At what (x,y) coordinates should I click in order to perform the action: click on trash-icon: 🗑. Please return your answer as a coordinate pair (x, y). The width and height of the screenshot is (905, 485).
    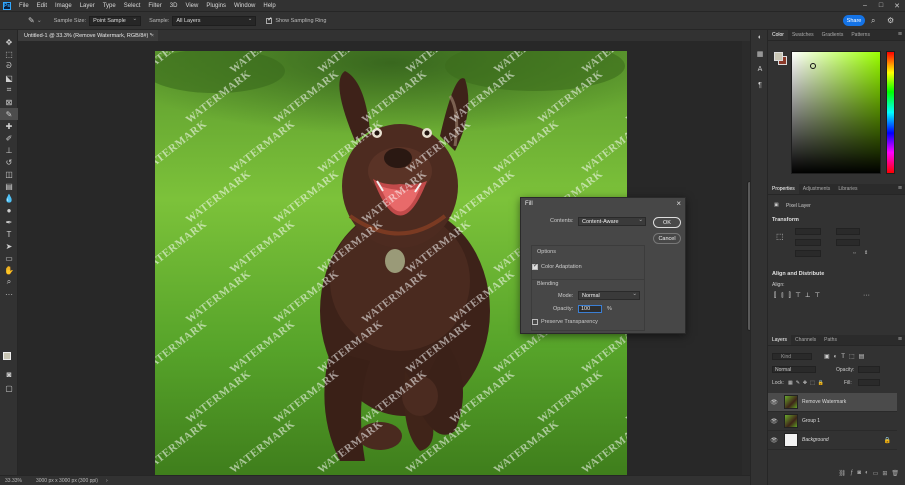
    Looking at the image, I should click on (895, 475).